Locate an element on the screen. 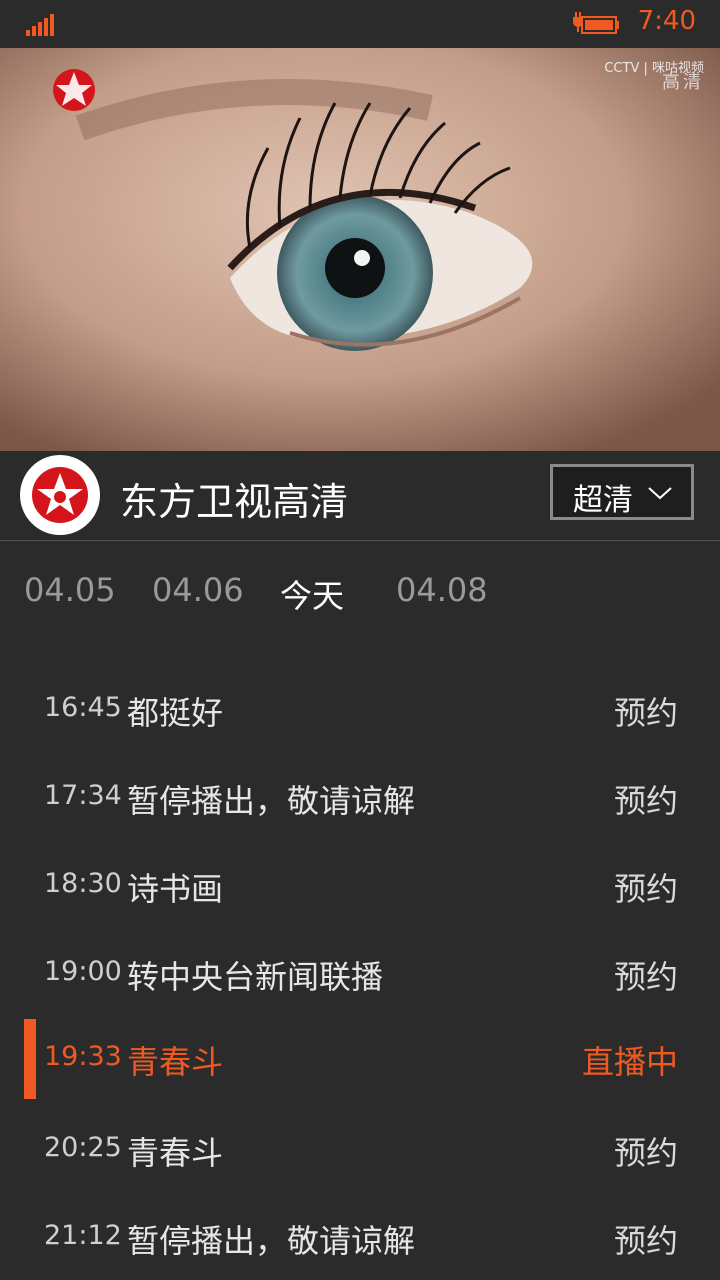 The width and height of the screenshot is (720, 1280). tab-today: 今天 is located at coordinates (312, 594).